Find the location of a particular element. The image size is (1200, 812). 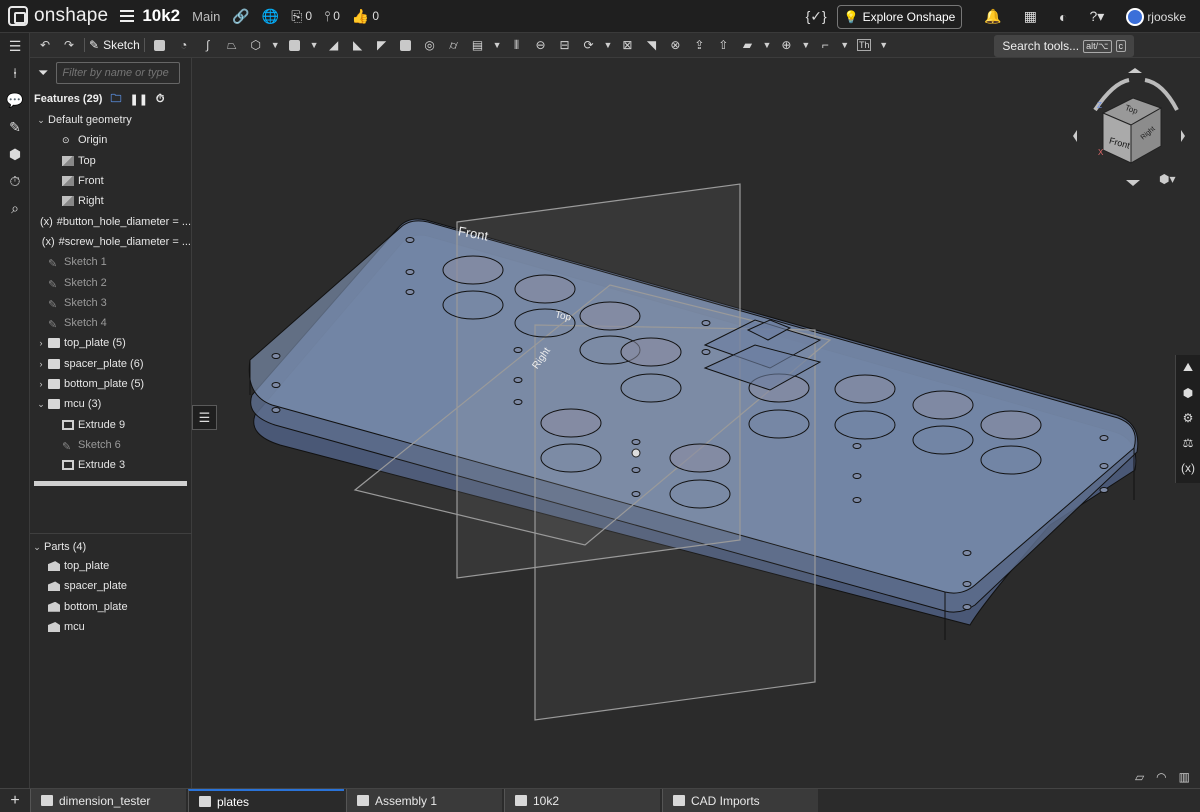

menu-icon is located at coordinates (127, 16).